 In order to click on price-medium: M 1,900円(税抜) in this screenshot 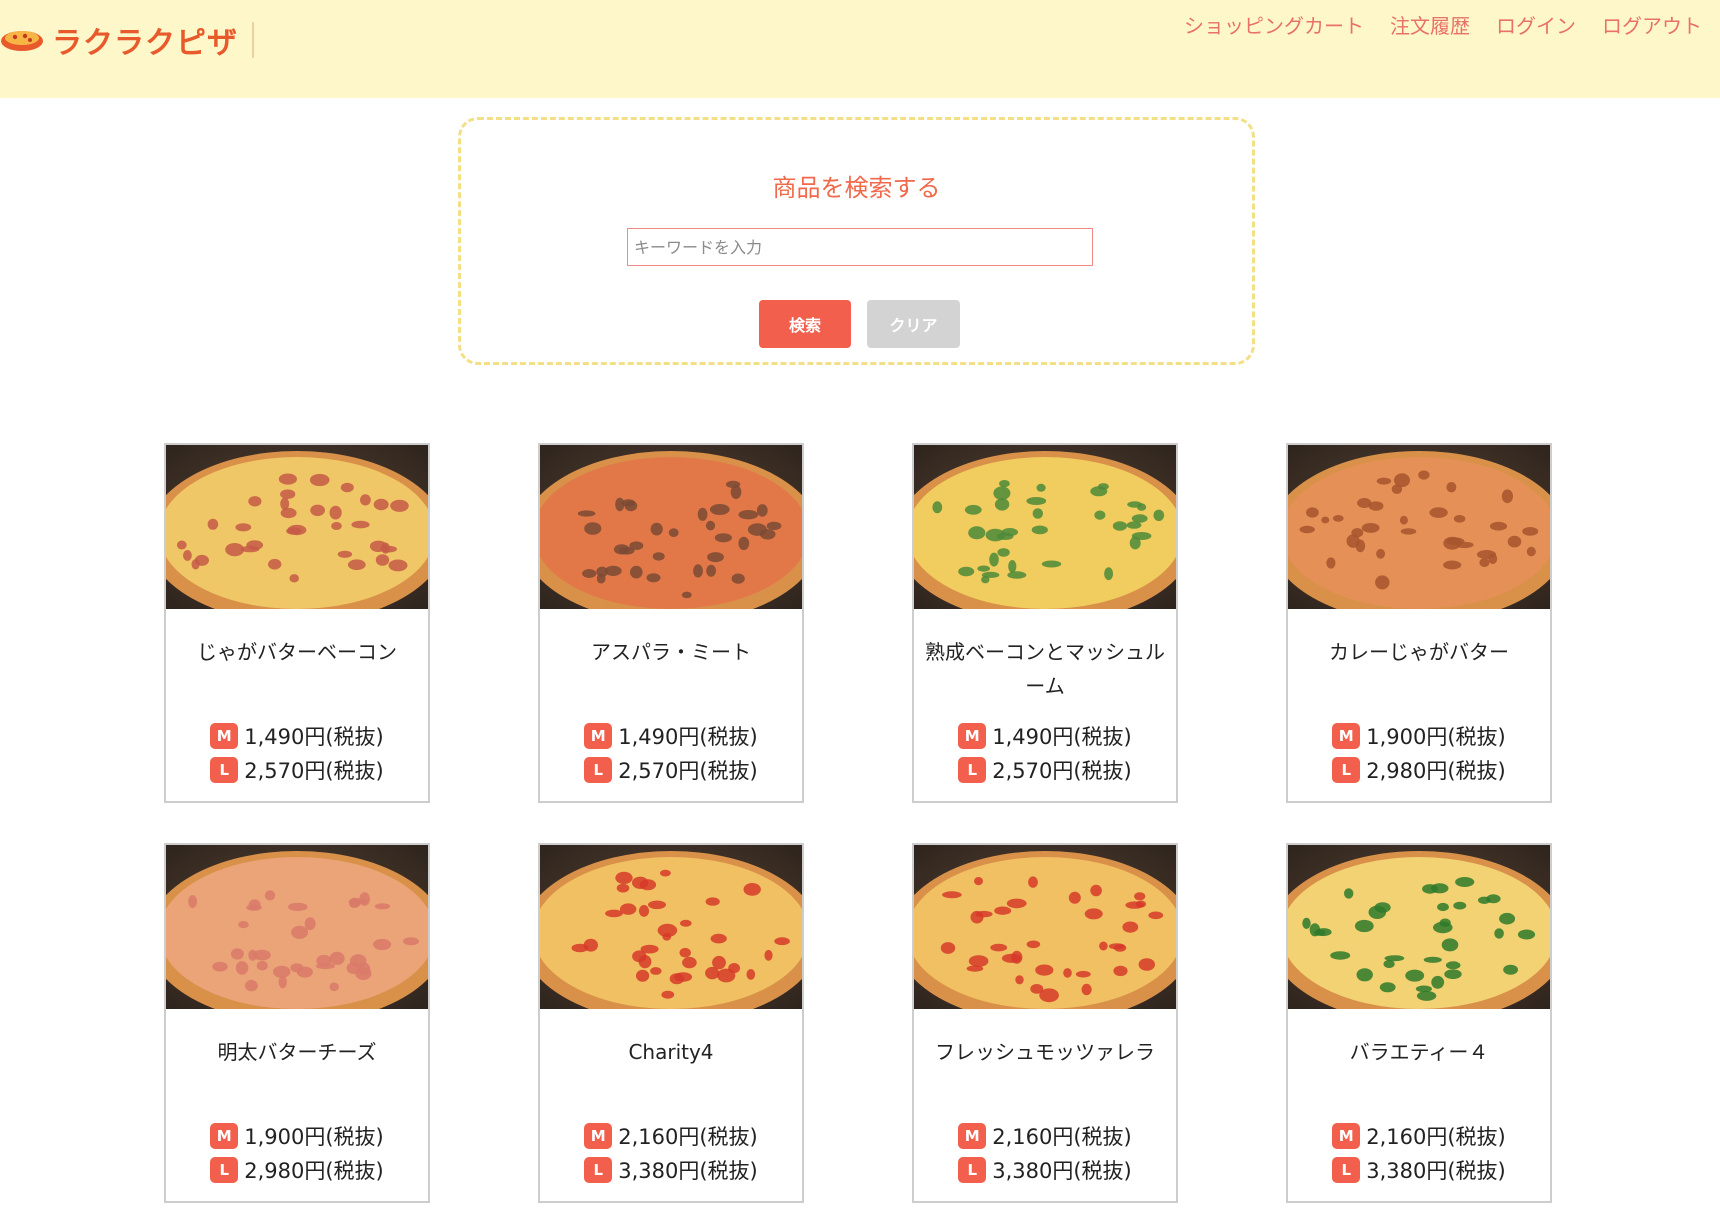, I will do `click(297, 1136)`.